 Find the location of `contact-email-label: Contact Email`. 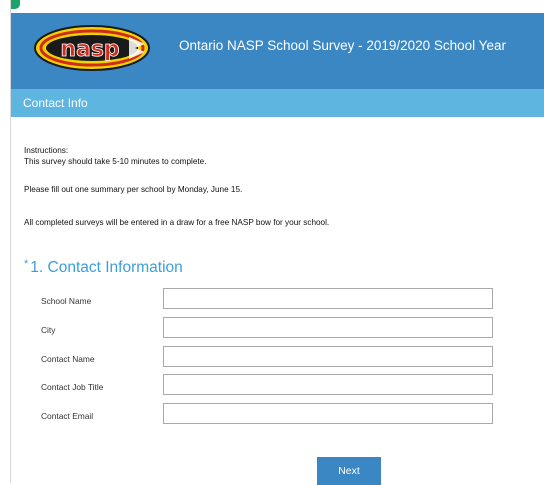

contact-email-label: Contact Email is located at coordinates (67, 416).